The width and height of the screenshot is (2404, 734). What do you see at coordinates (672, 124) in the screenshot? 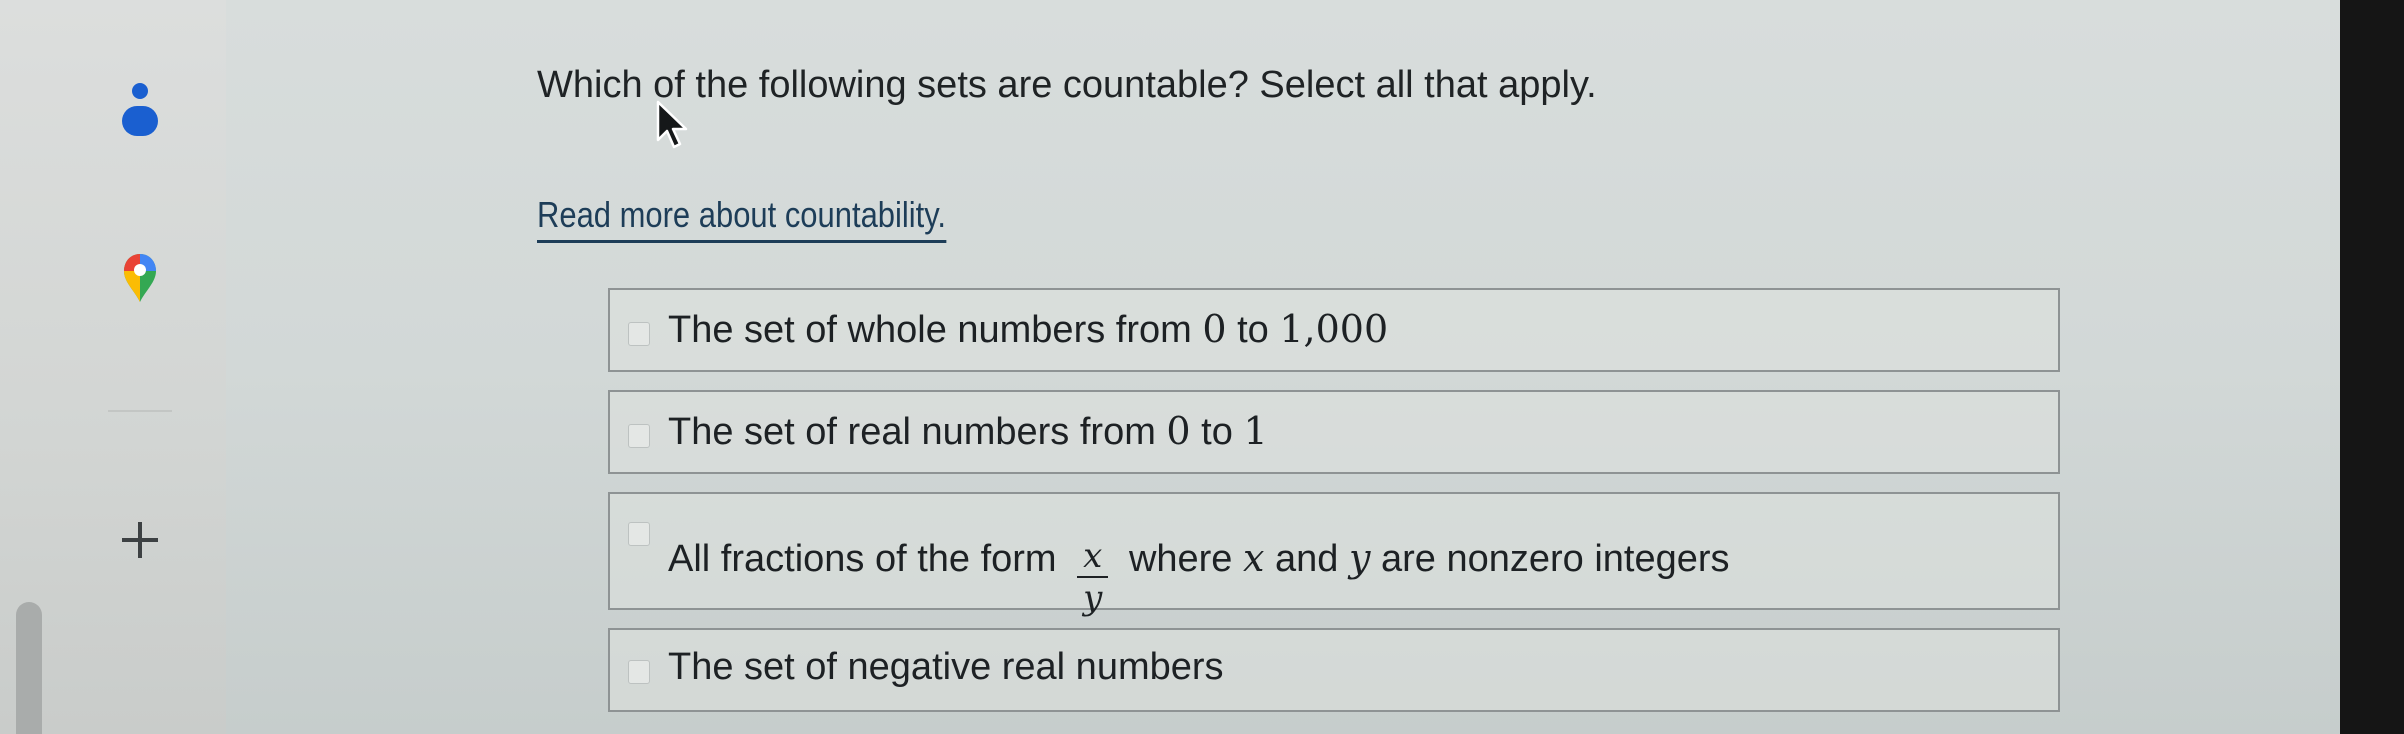
I see `mouse-cursor-icon` at bounding box center [672, 124].